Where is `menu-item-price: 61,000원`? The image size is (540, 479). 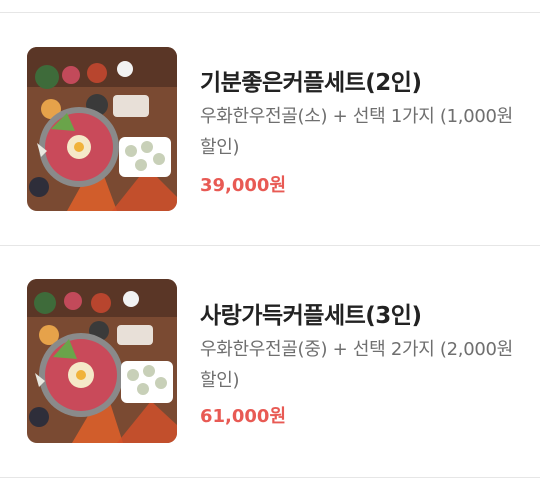 menu-item-price: 61,000원 is located at coordinates (243, 416).